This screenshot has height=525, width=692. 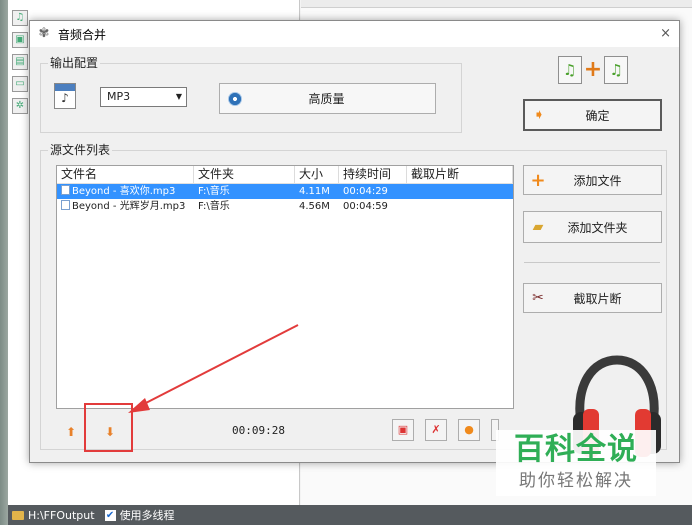 What do you see at coordinates (125, 174) in the screenshot?
I see `column-header-name: 文件名` at bounding box center [125, 174].